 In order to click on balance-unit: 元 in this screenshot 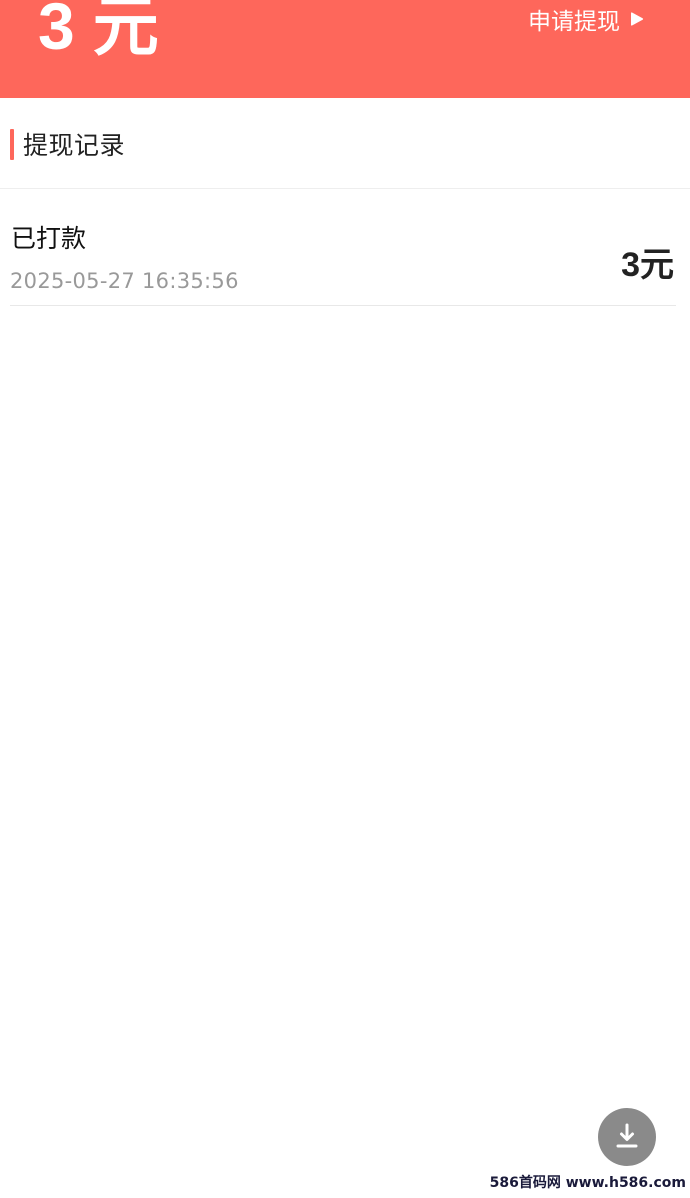, I will do `click(125, 31)`.